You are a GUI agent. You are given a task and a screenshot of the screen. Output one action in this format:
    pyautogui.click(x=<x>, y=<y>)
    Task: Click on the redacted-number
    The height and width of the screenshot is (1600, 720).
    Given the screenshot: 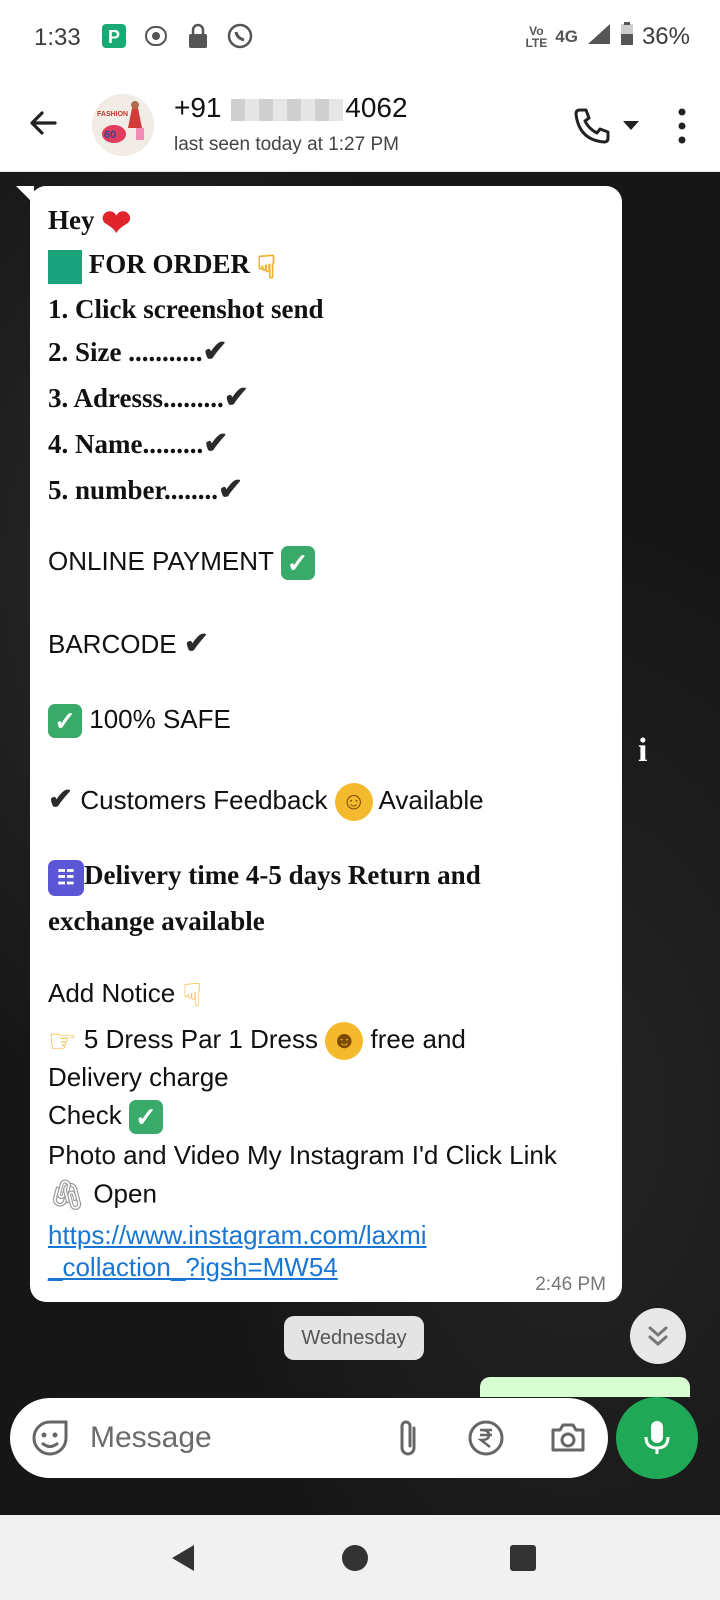 What is the action you would take?
    pyautogui.click(x=287, y=109)
    